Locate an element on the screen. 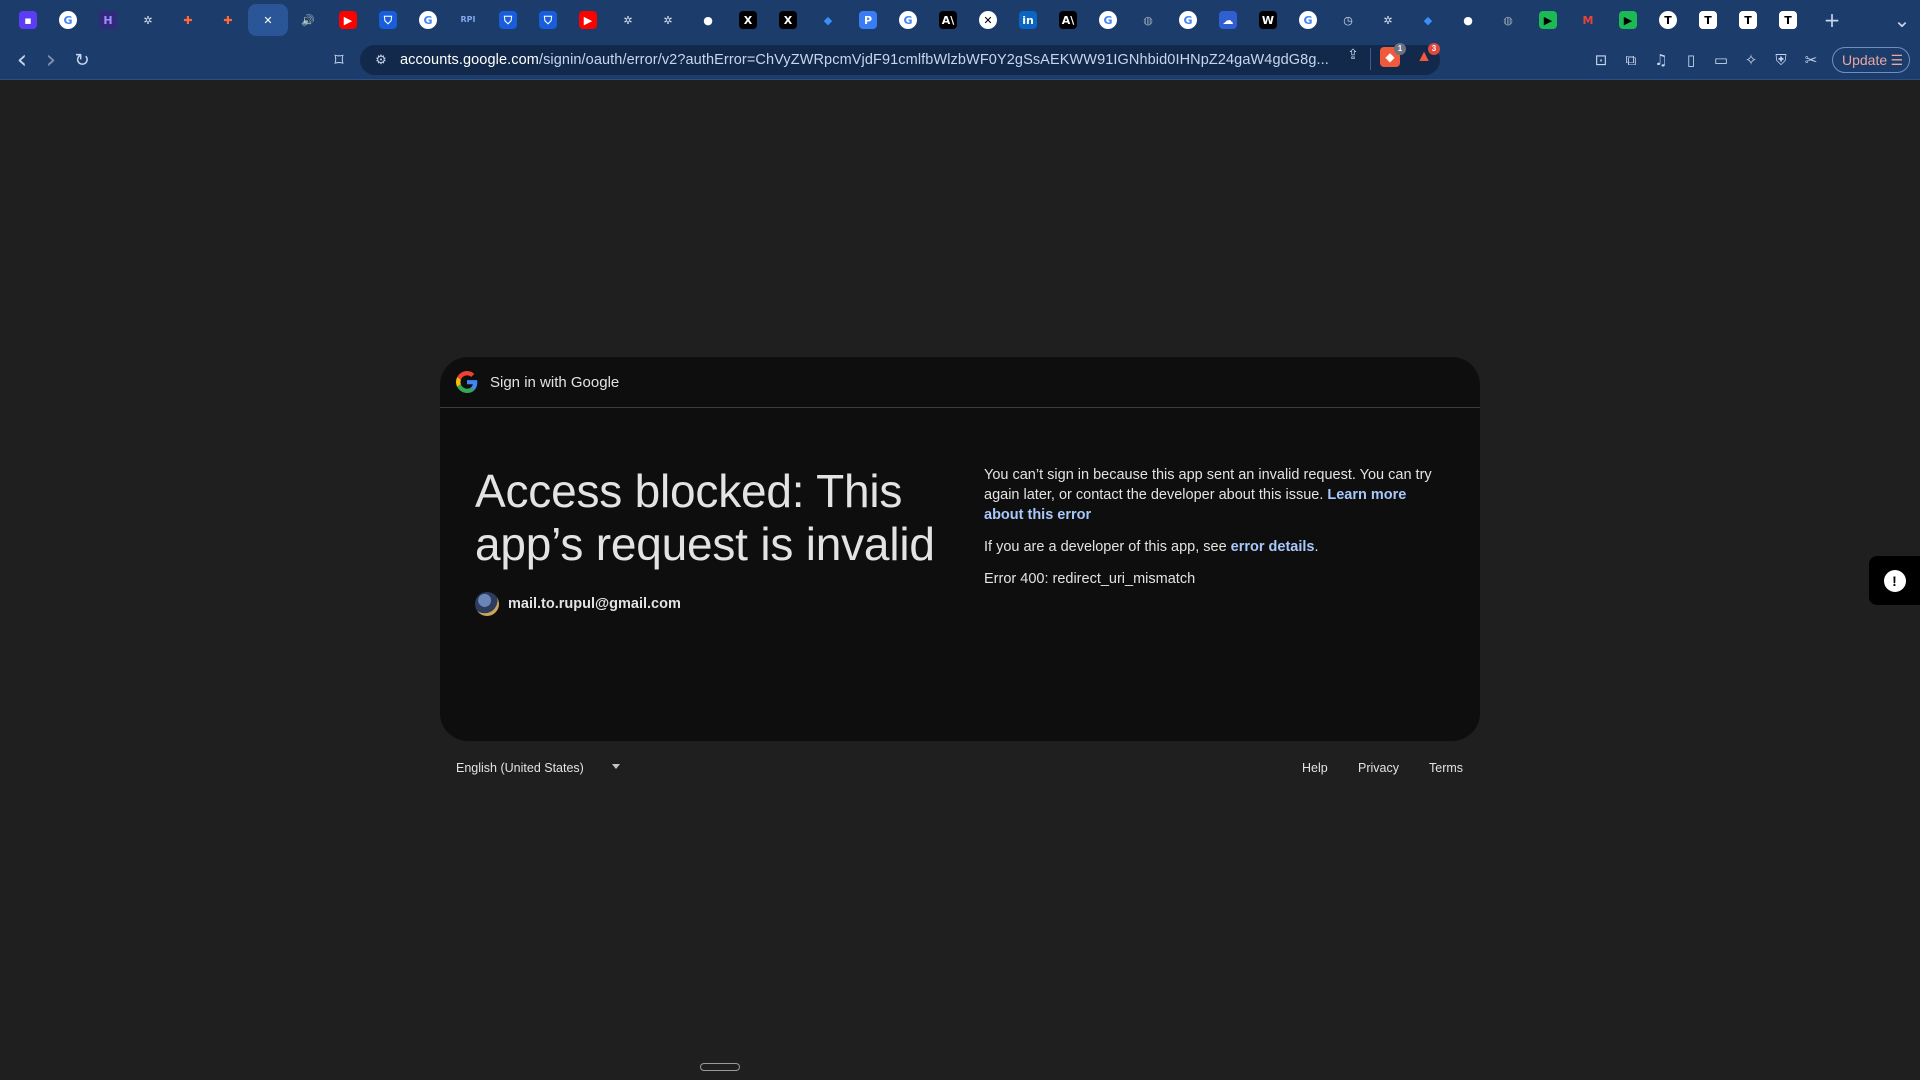 The width and height of the screenshot is (1920, 1080). browser-tab: H is located at coordinates (108, 20).